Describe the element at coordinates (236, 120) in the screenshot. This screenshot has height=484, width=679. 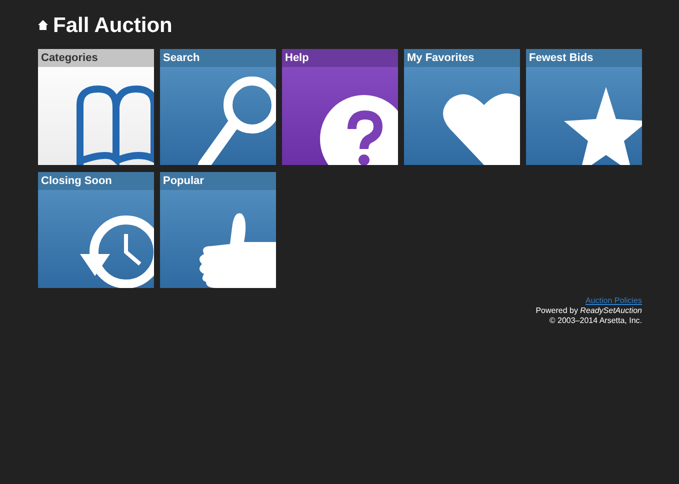
I see `search-icon` at that location.